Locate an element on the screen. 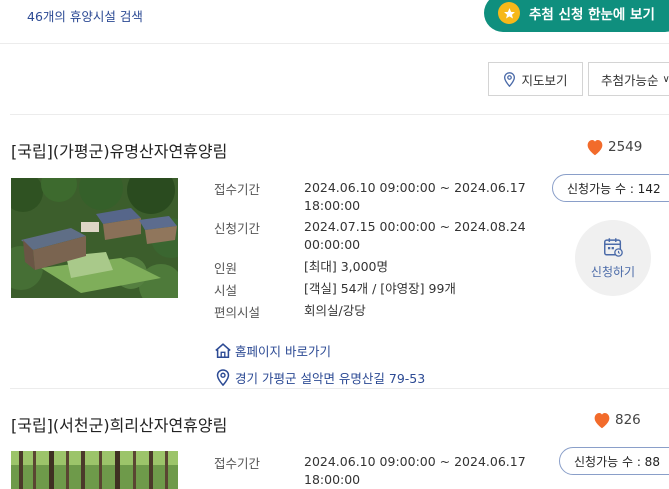  facilities-label: 시설 is located at coordinates (226, 290).